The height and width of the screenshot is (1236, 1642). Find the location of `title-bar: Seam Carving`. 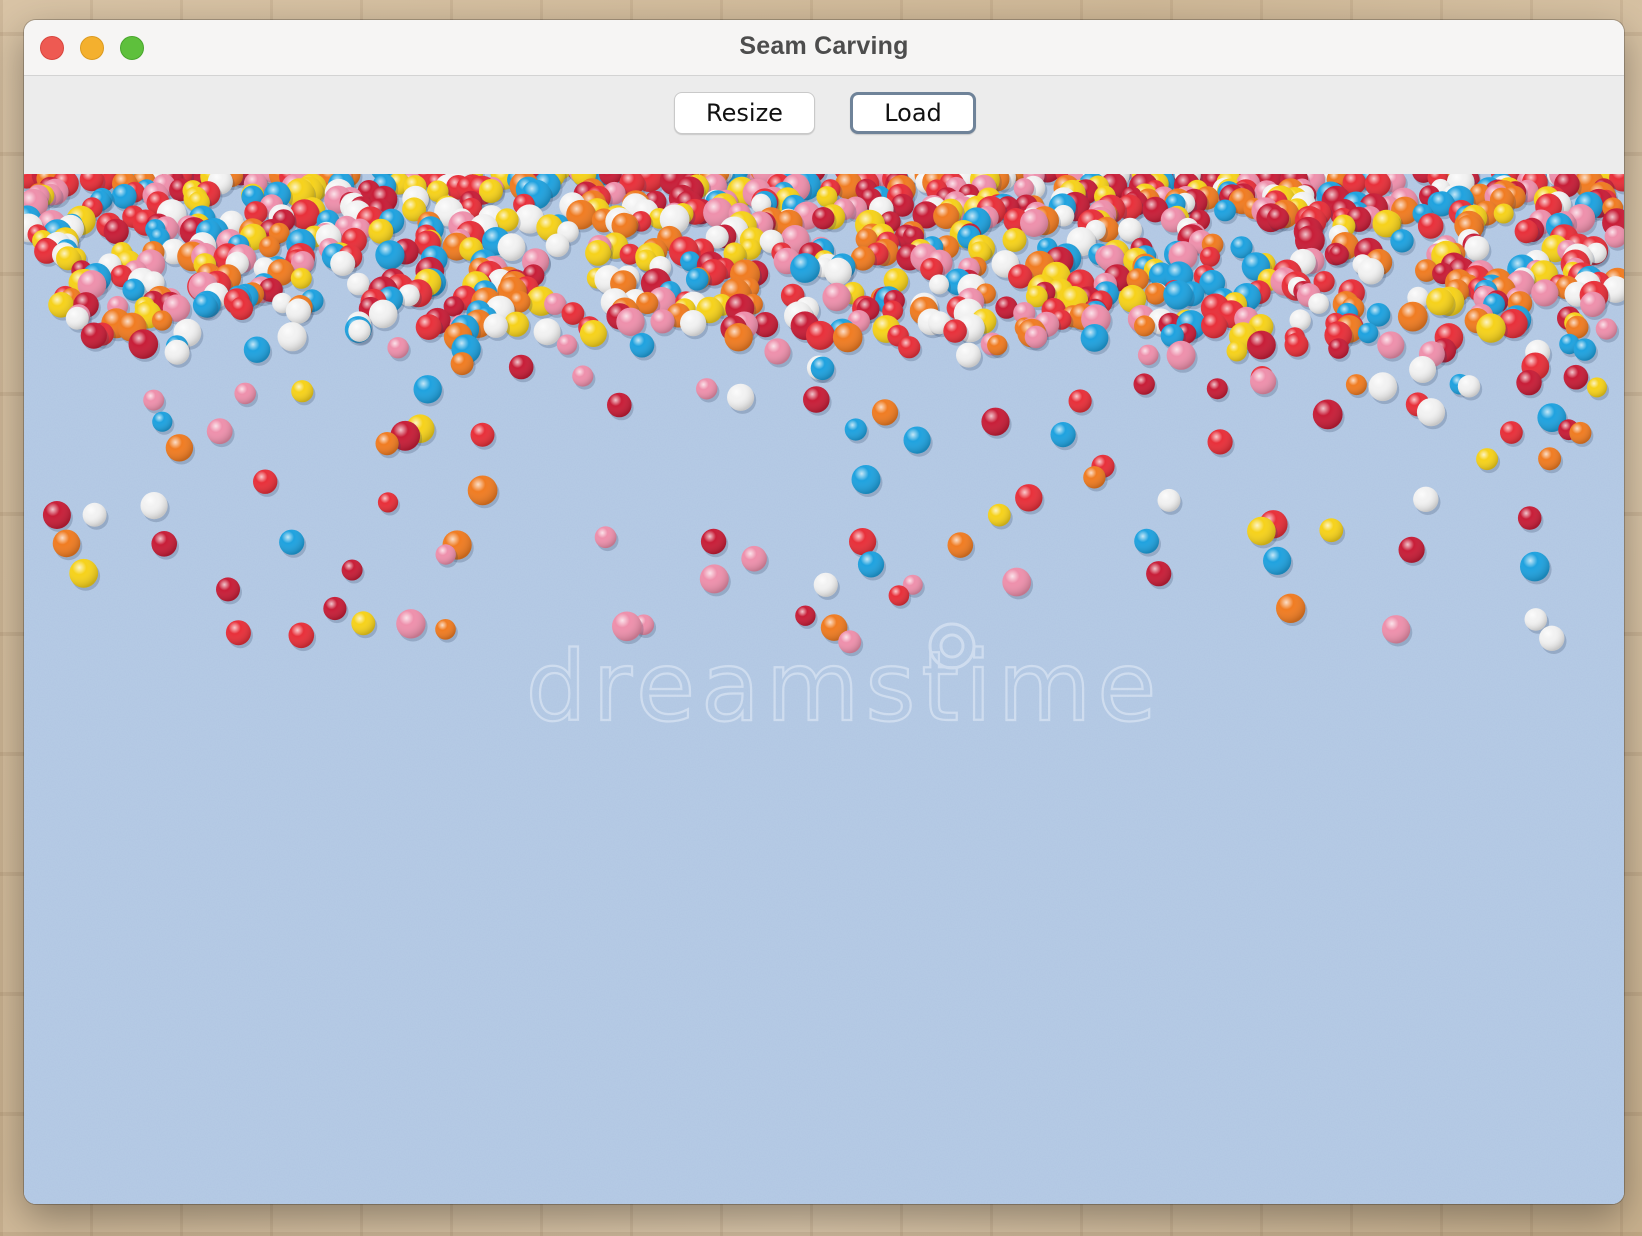

title-bar: Seam Carving is located at coordinates (824, 48).